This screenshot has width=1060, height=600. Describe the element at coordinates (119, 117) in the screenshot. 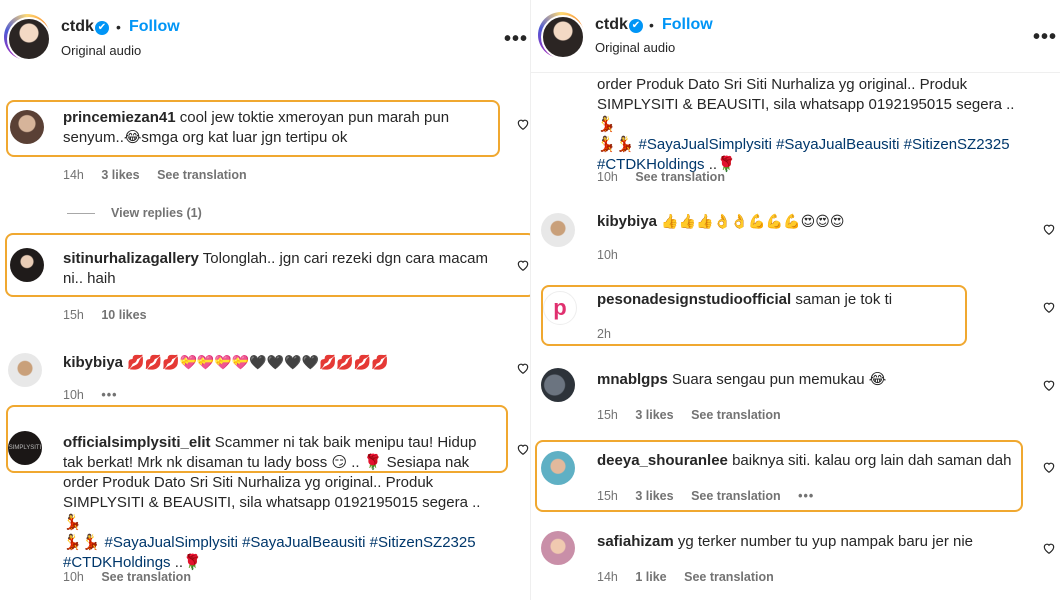

I see `comment-username: princemiezan41` at that location.